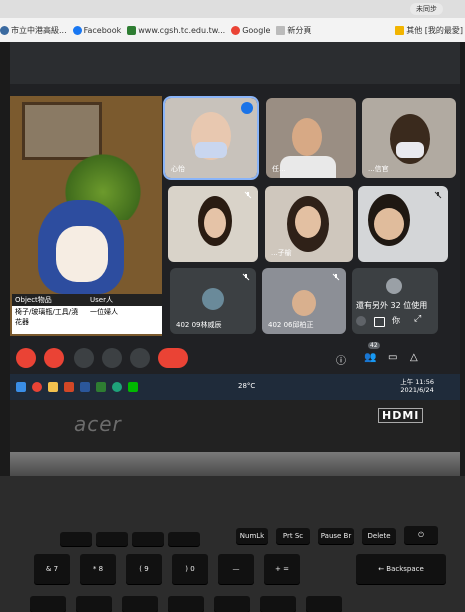 This screenshot has height=612, width=465. I want to click on key-f11, so click(148, 539).